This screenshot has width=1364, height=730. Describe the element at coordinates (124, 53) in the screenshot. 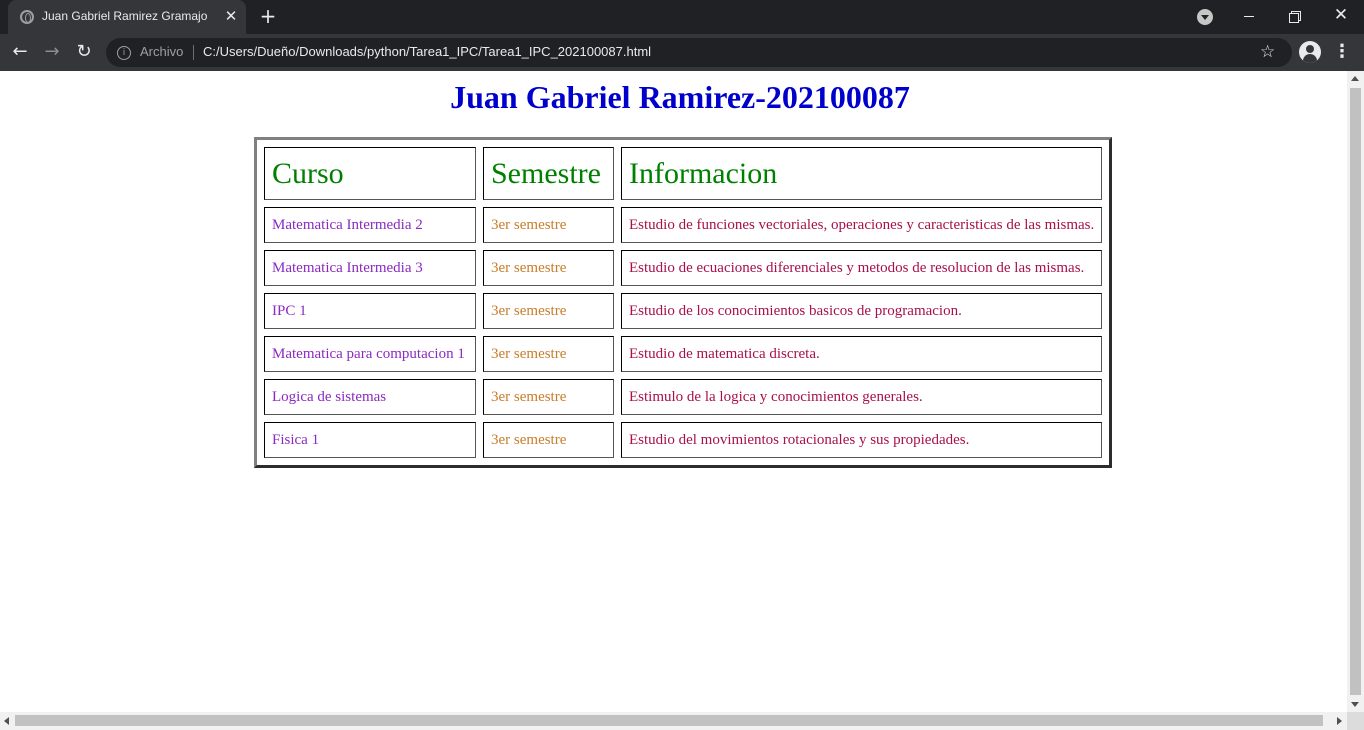

I see `info-icon: i` at that location.